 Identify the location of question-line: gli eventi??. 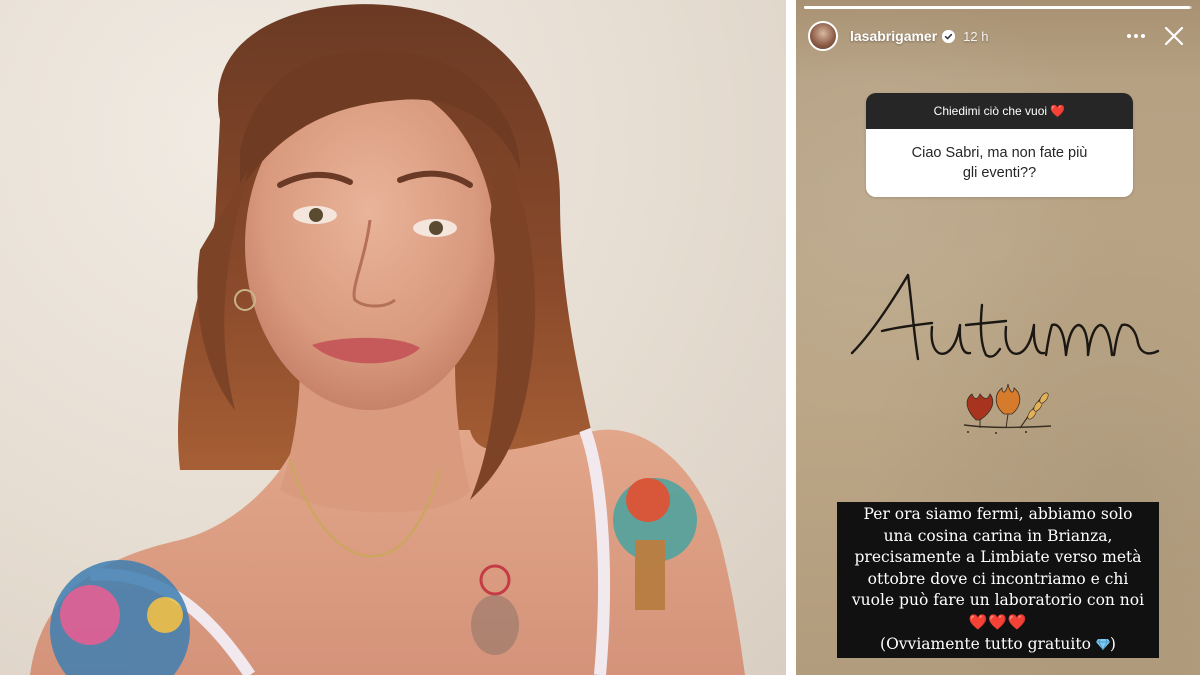
(999, 173).